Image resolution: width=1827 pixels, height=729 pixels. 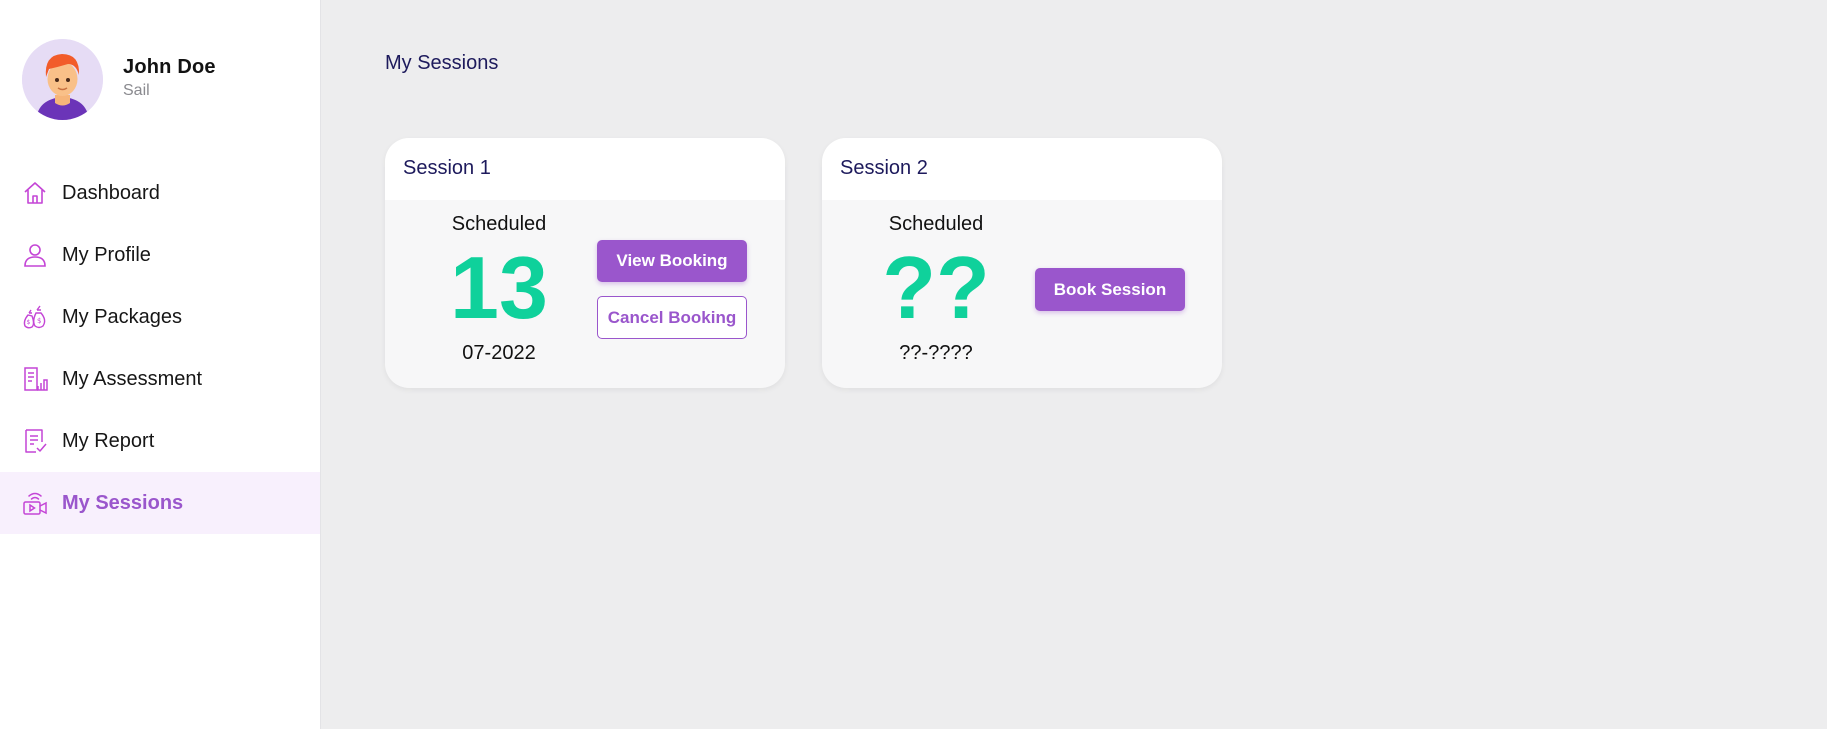 I want to click on assessment-chart-icon, so click(x=35, y=379).